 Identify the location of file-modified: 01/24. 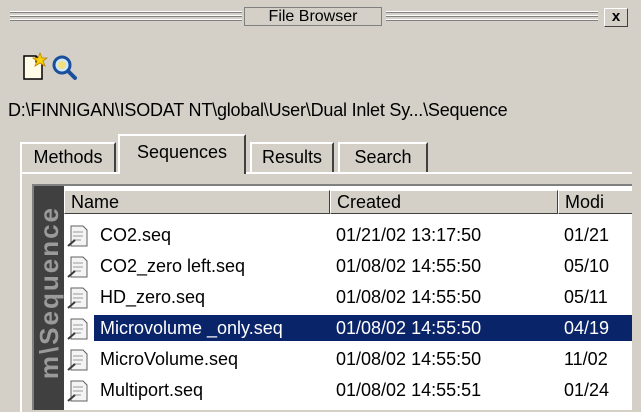
(587, 390).